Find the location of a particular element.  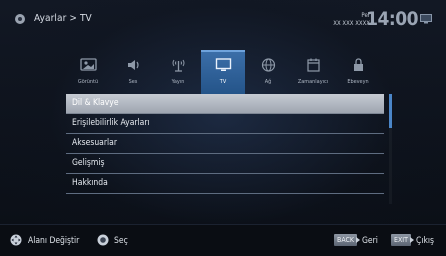

menu-item-erisilebilirlik: Erişilebilirlik Ayarları is located at coordinates (225, 124).